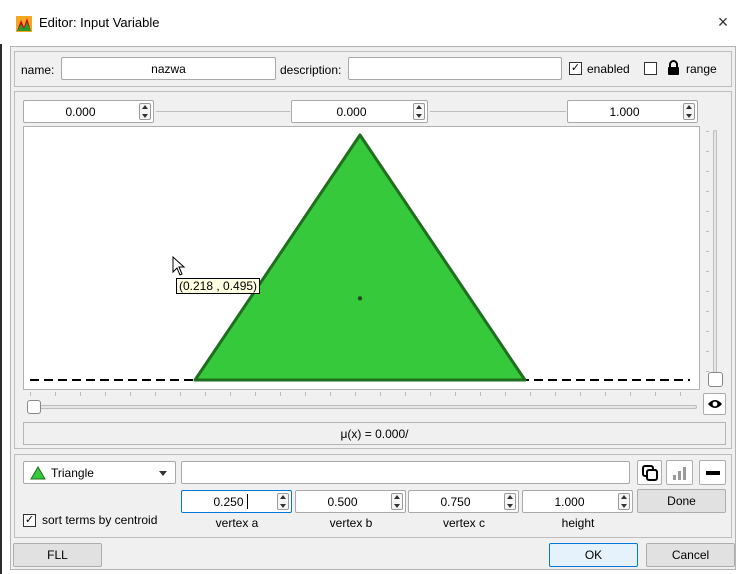  What do you see at coordinates (624, 501) in the screenshot?
I see `height-stepper` at bounding box center [624, 501].